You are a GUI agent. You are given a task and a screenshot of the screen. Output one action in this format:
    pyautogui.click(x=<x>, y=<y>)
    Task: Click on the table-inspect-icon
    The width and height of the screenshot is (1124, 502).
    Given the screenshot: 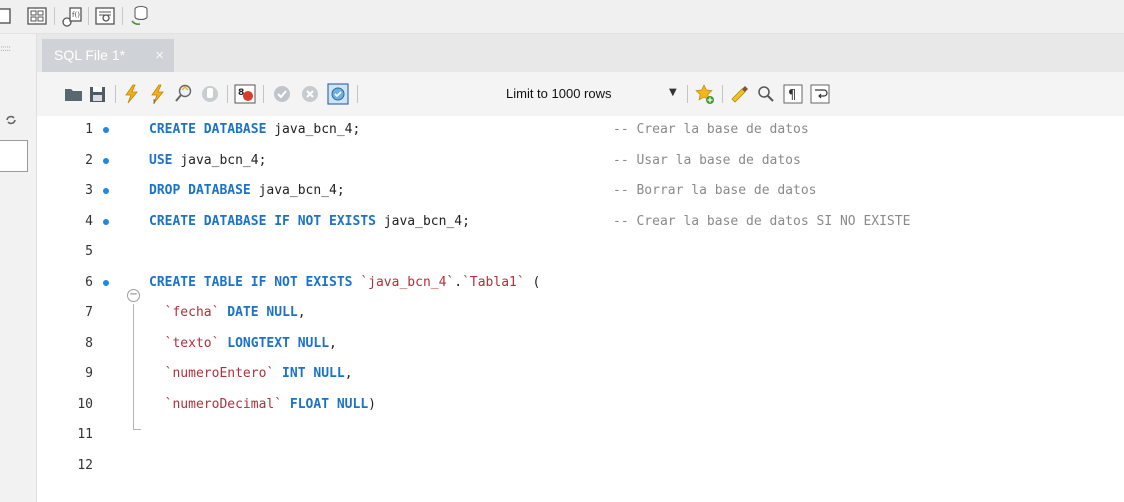 What is the action you would take?
    pyautogui.click(x=8, y=16)
    